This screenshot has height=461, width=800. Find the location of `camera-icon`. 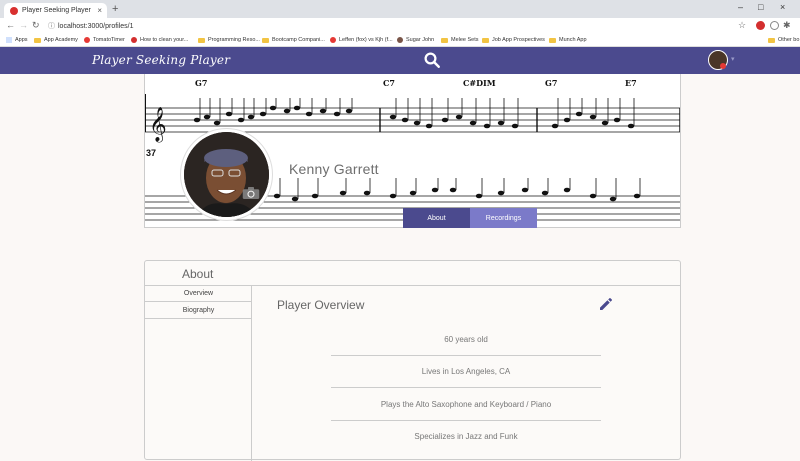

camera-icon is located at coordinates (251, 193).